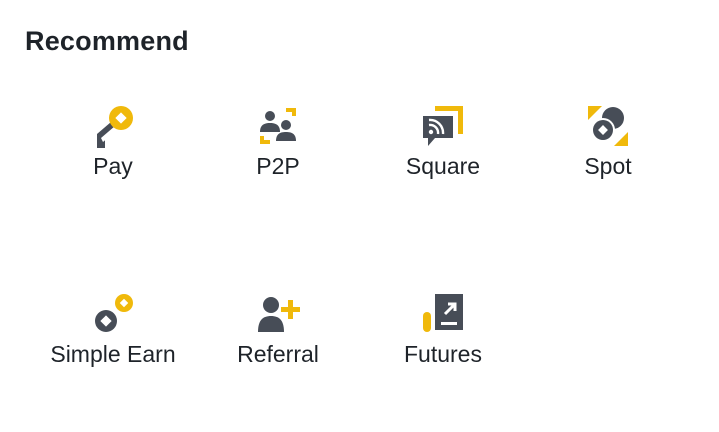 The height and width of the screenshot is (432, 719). I want to click on item-label: Square, so click(443, 166).